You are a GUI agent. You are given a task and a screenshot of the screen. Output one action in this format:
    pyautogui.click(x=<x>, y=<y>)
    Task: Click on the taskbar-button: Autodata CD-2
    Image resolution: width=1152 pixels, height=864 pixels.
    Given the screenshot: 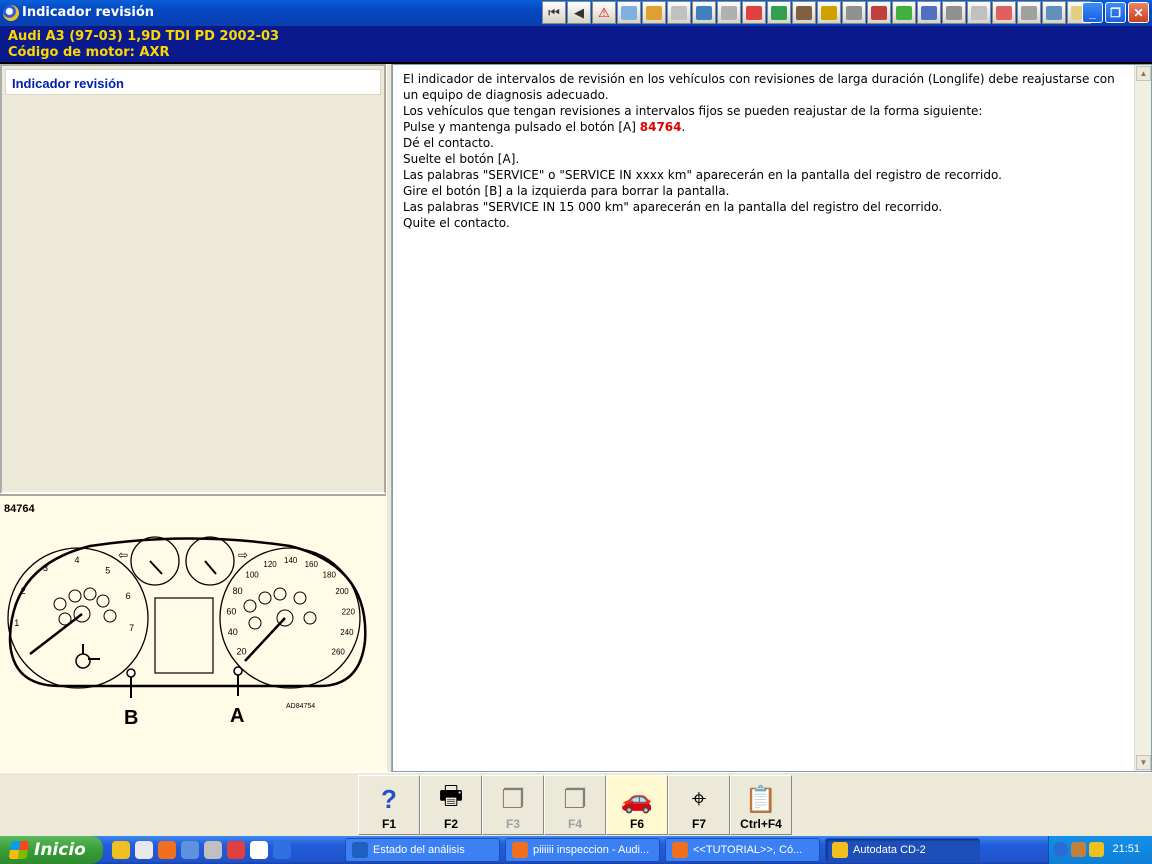 What is the action you would take?
    pyautogui.click(x=902, y=850)
    